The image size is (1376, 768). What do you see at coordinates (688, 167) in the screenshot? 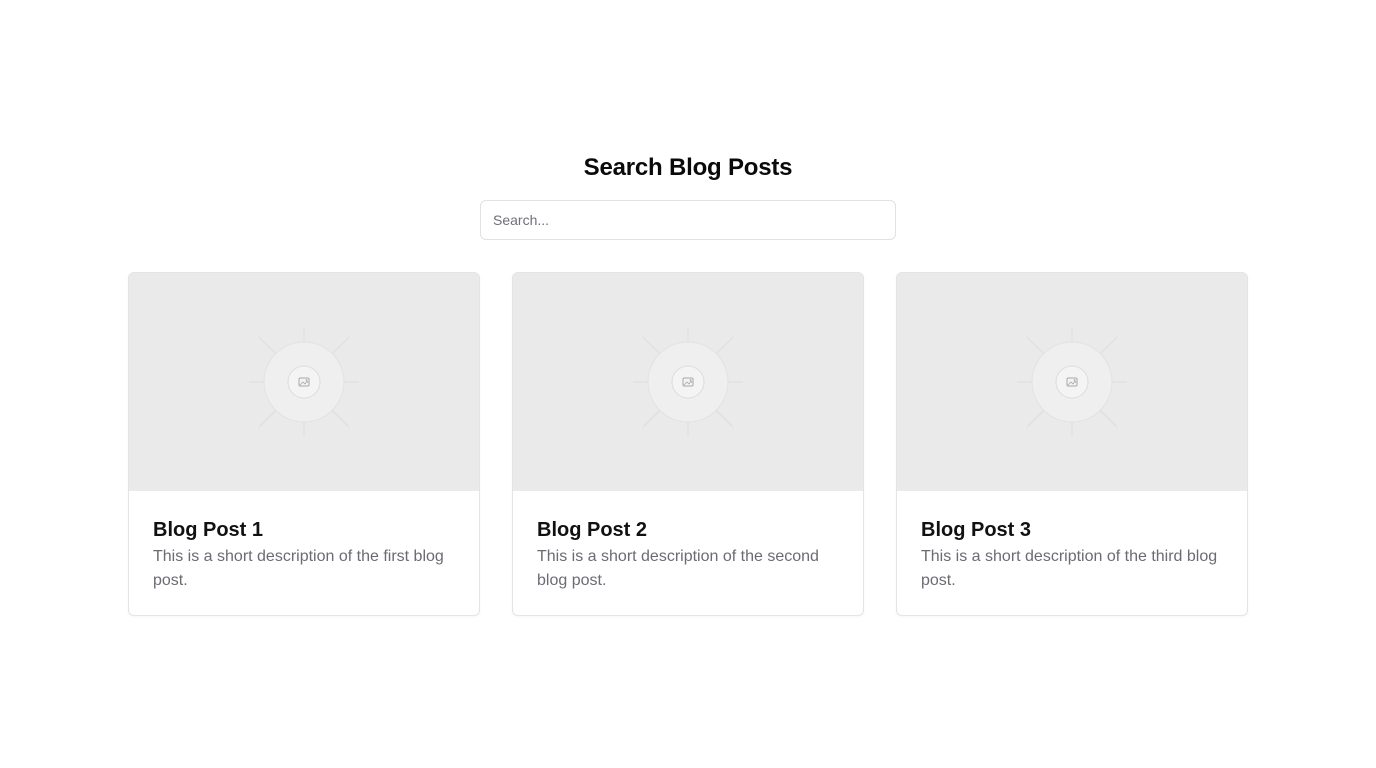
I see `page-title: Search Blog Posts` at bounding box center [688, 167].